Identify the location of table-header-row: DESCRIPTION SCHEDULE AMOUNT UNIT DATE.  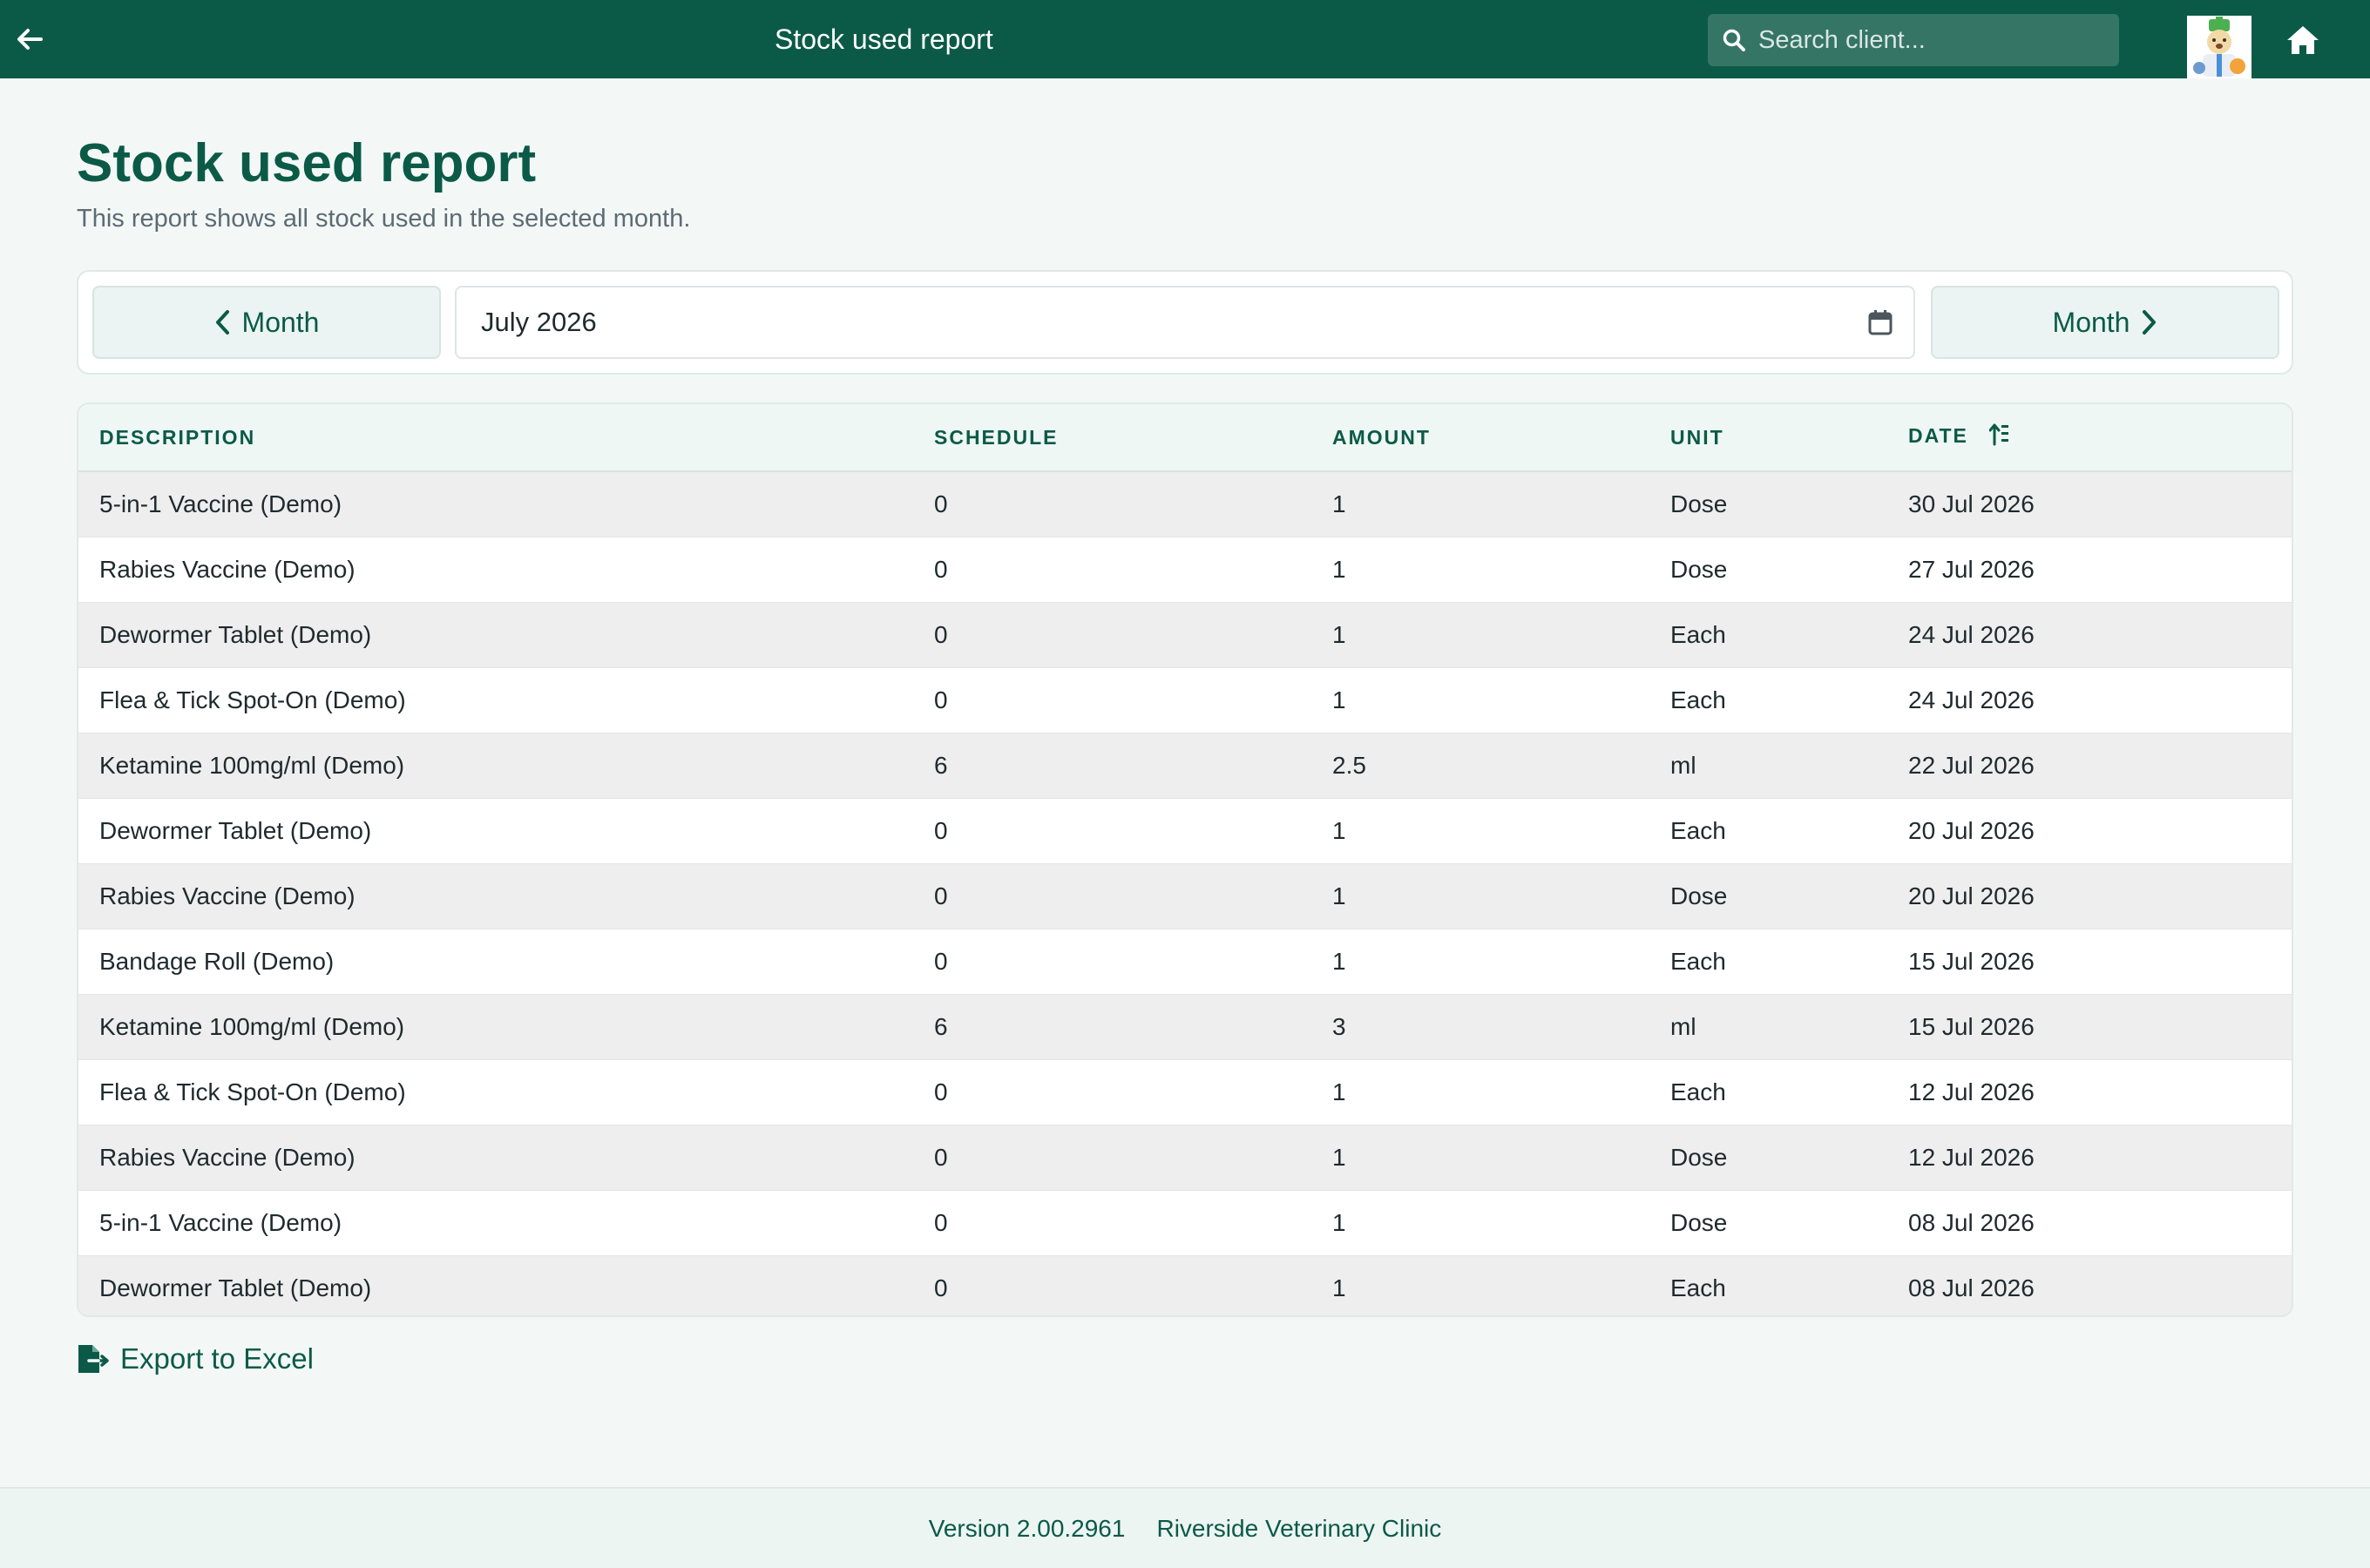
(1185, 438).